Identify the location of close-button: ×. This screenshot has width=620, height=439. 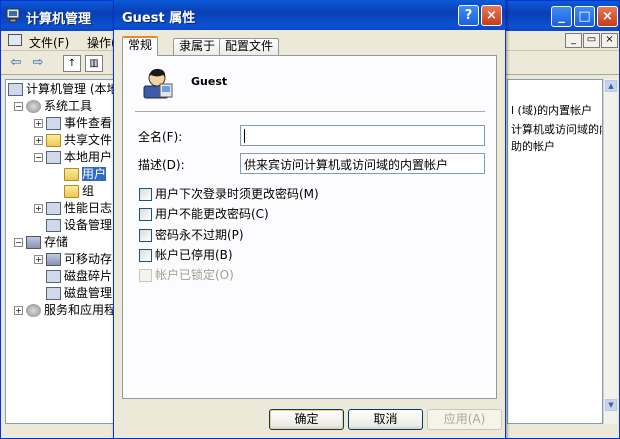
(607, 16).